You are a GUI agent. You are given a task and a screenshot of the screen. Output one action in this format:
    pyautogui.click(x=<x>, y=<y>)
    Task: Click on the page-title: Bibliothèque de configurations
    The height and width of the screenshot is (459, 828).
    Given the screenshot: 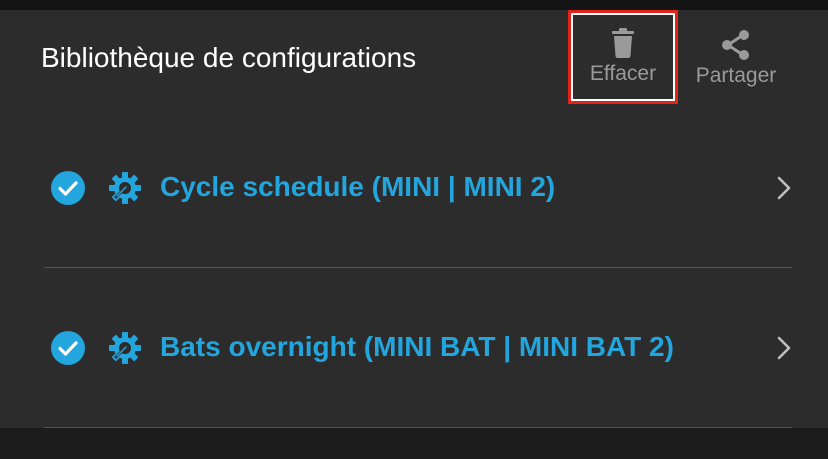 What is the action you would take?
    pyautogui.click(x=229, y=57)
    